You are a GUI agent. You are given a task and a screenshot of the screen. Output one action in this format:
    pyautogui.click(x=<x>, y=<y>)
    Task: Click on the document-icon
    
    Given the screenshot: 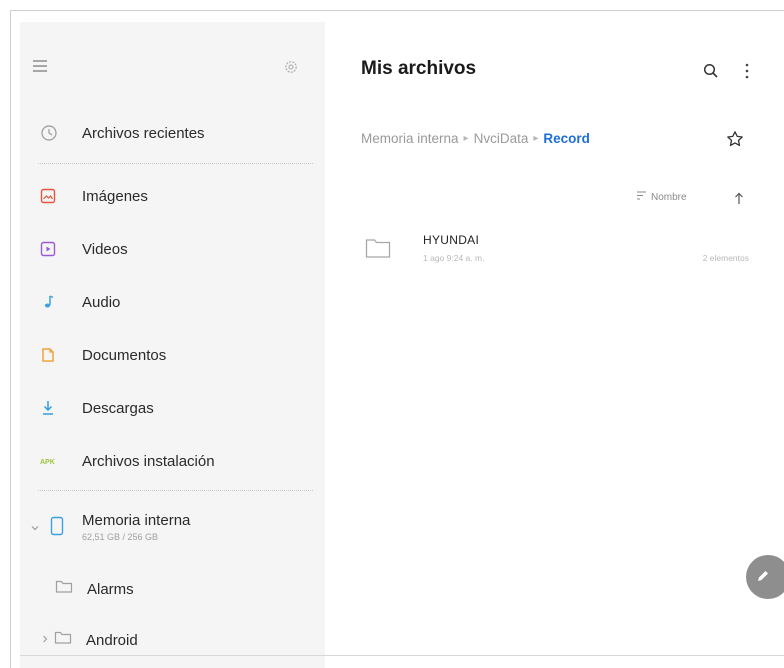 What is the action you would take?
    pyautogui.click(x=53, y=355)
    